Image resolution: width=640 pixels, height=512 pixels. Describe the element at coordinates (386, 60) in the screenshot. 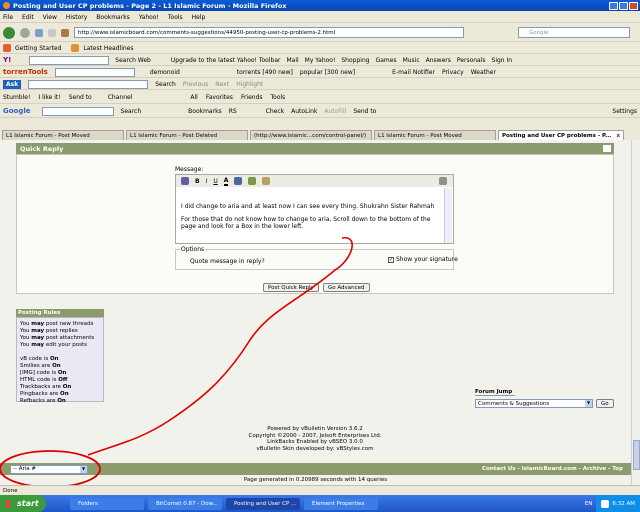

I see `yahoo-games: Games` at that location.